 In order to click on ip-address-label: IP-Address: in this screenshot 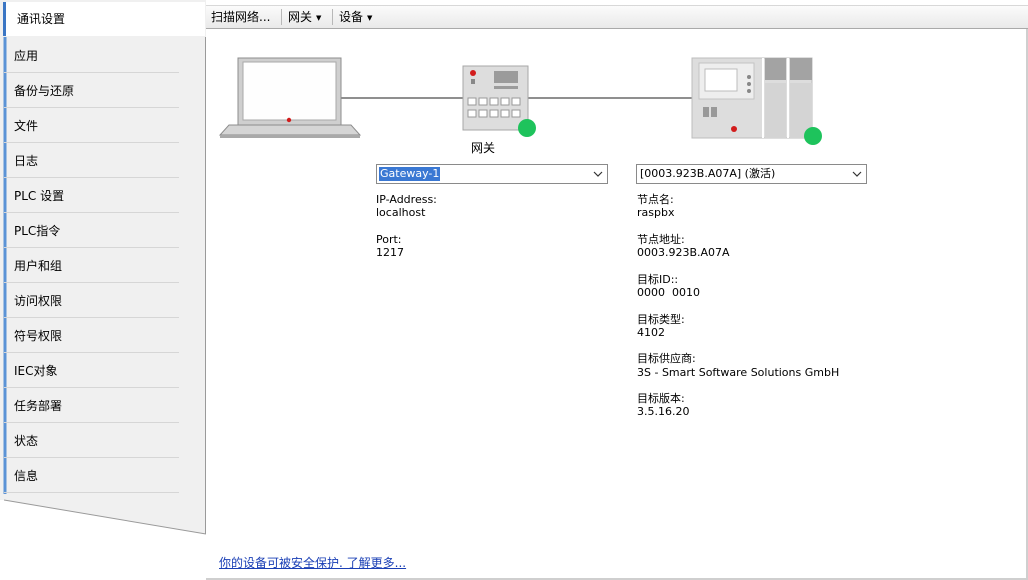, I will do `click(406, 199)`.